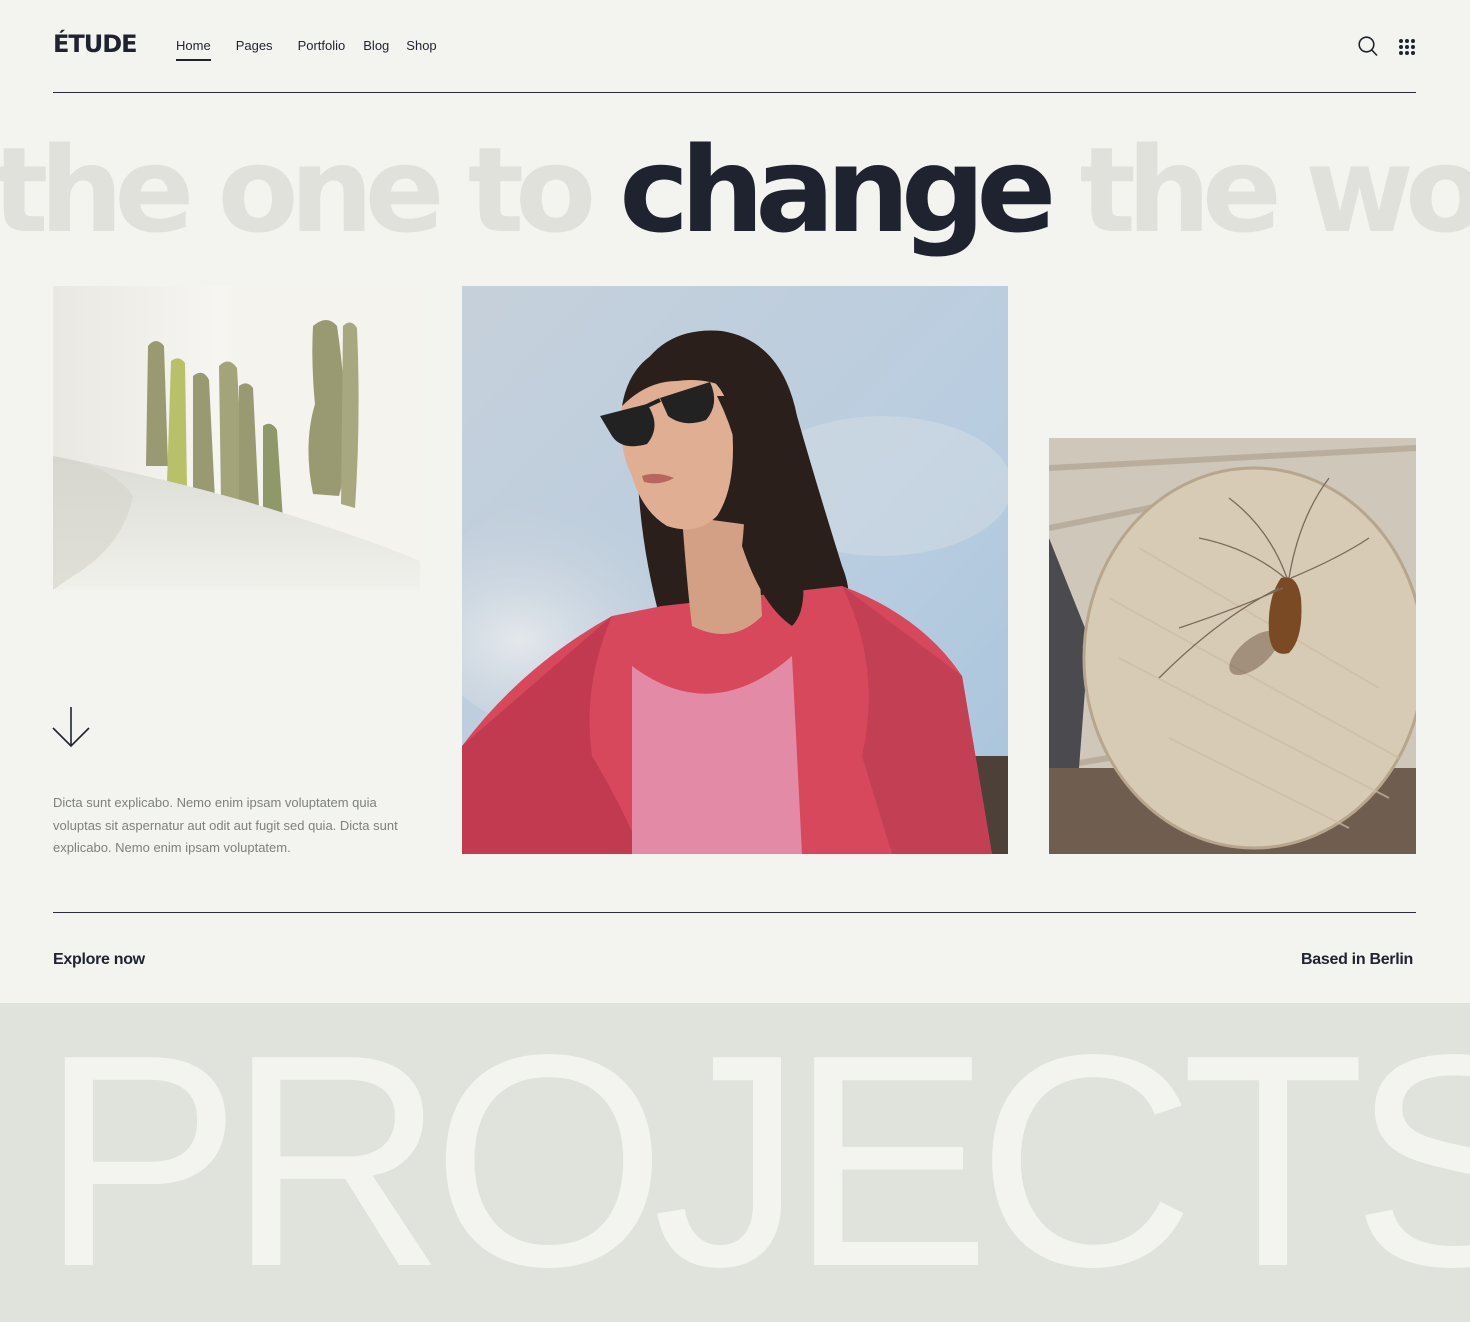 The height and width of the screenshot is (1322, 1470). I want to click on logo: ÉTUDE, so click(95, 44).